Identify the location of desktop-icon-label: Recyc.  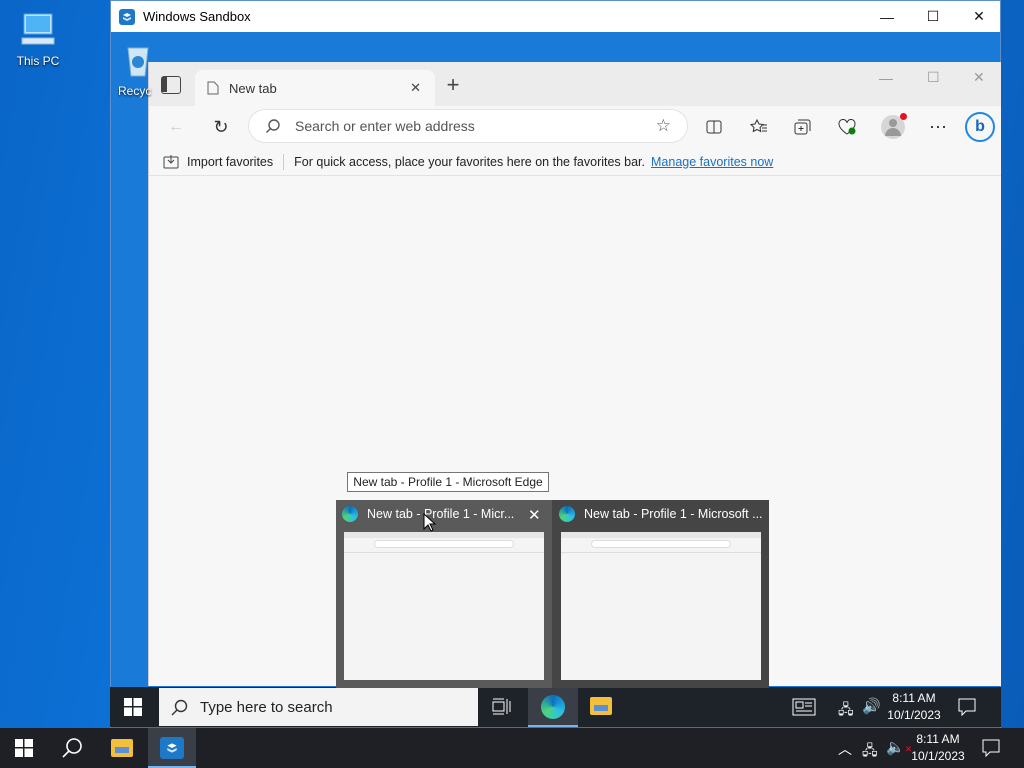
(135, 91).